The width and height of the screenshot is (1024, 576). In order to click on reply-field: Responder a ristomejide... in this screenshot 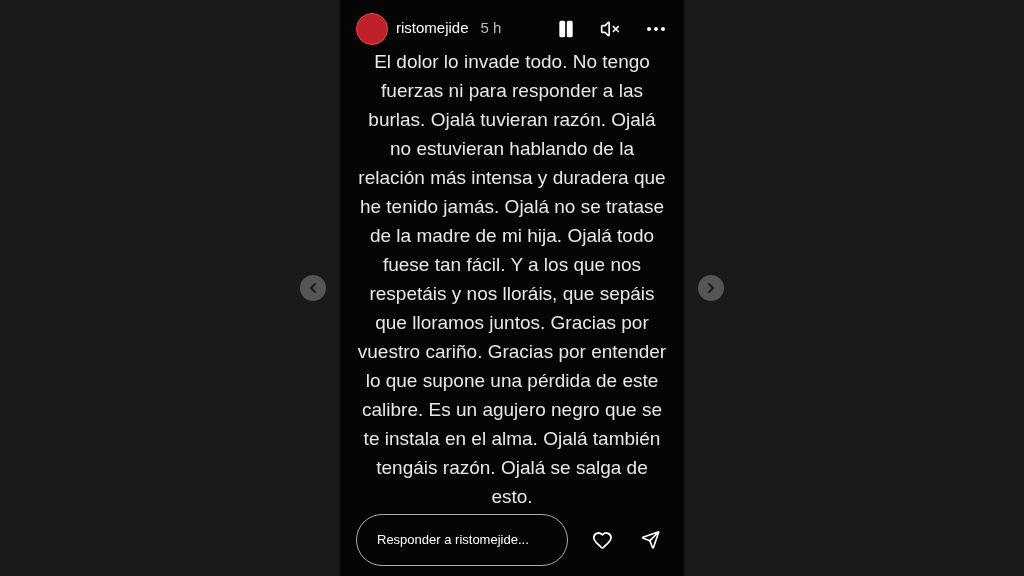, I will do `click(462, 539)`.